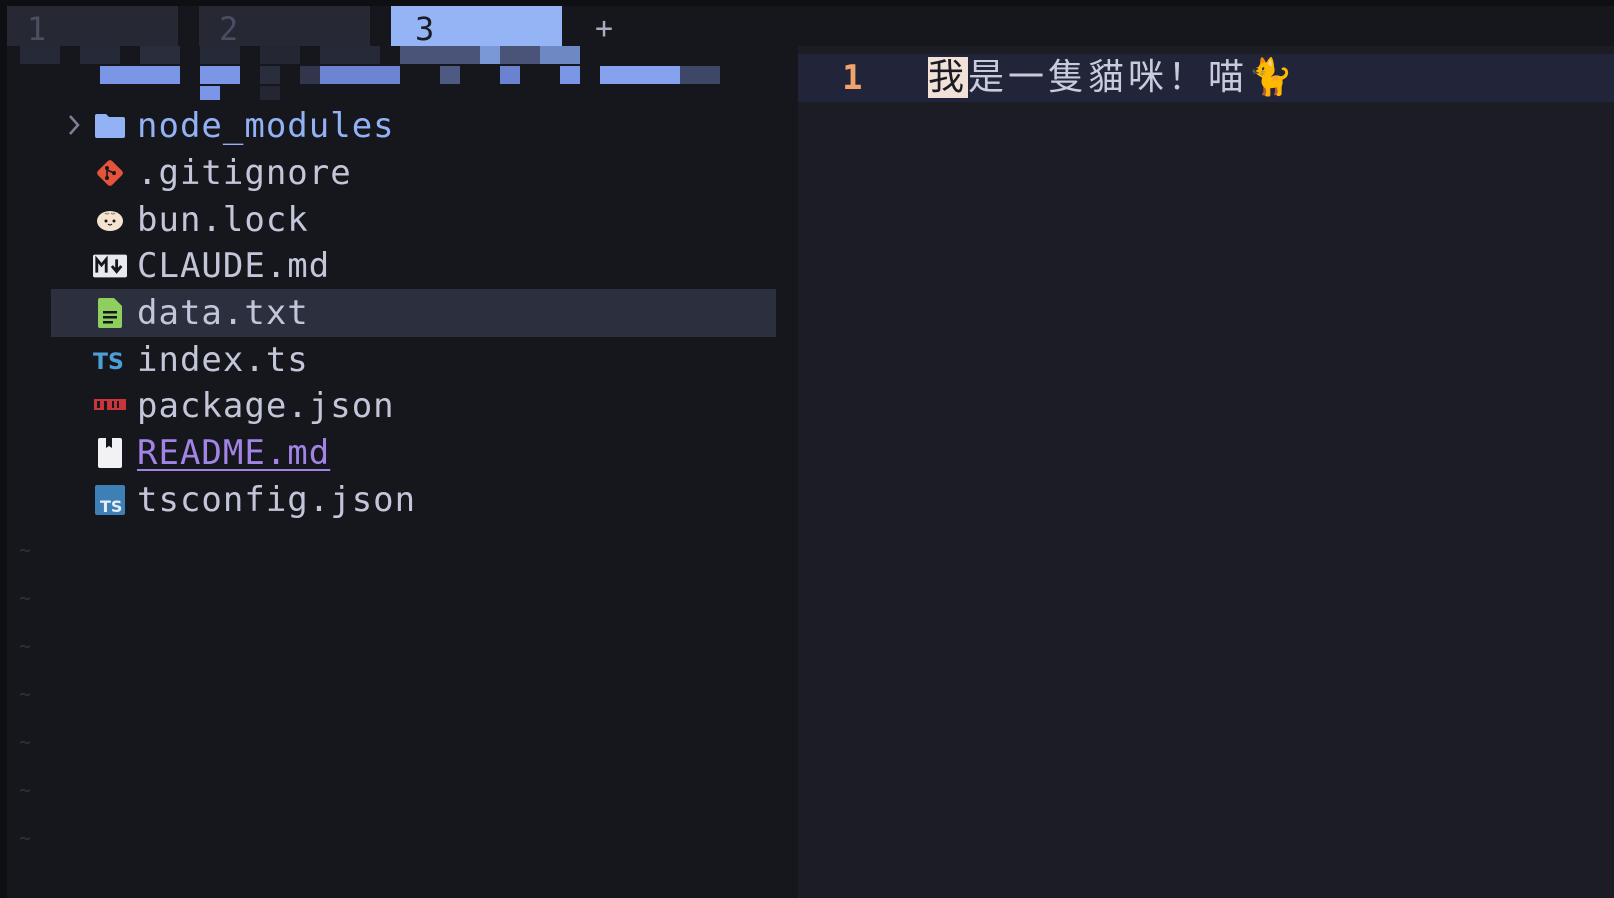  I want to click on window-left-edge, so click(3, 449).